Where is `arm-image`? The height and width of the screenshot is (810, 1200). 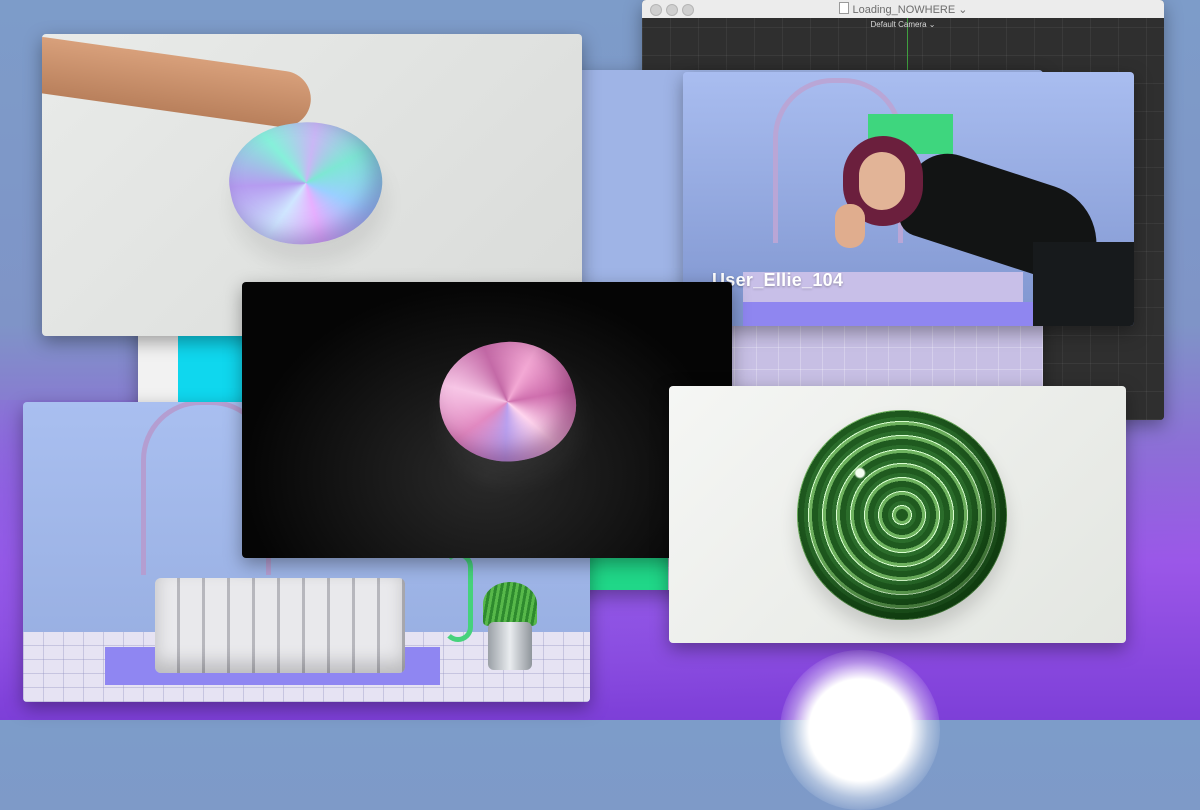
arm-image is located at coordinates (178, 82).